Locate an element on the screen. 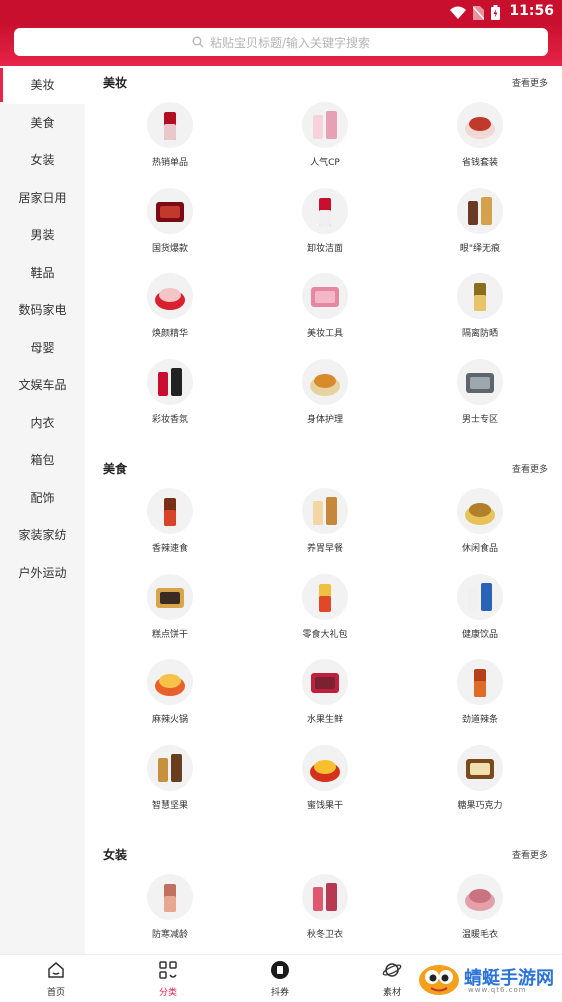 This screenshot has width=562, height=1002. category-item: 彩妆香氛 is located at coordinates (165, 402).